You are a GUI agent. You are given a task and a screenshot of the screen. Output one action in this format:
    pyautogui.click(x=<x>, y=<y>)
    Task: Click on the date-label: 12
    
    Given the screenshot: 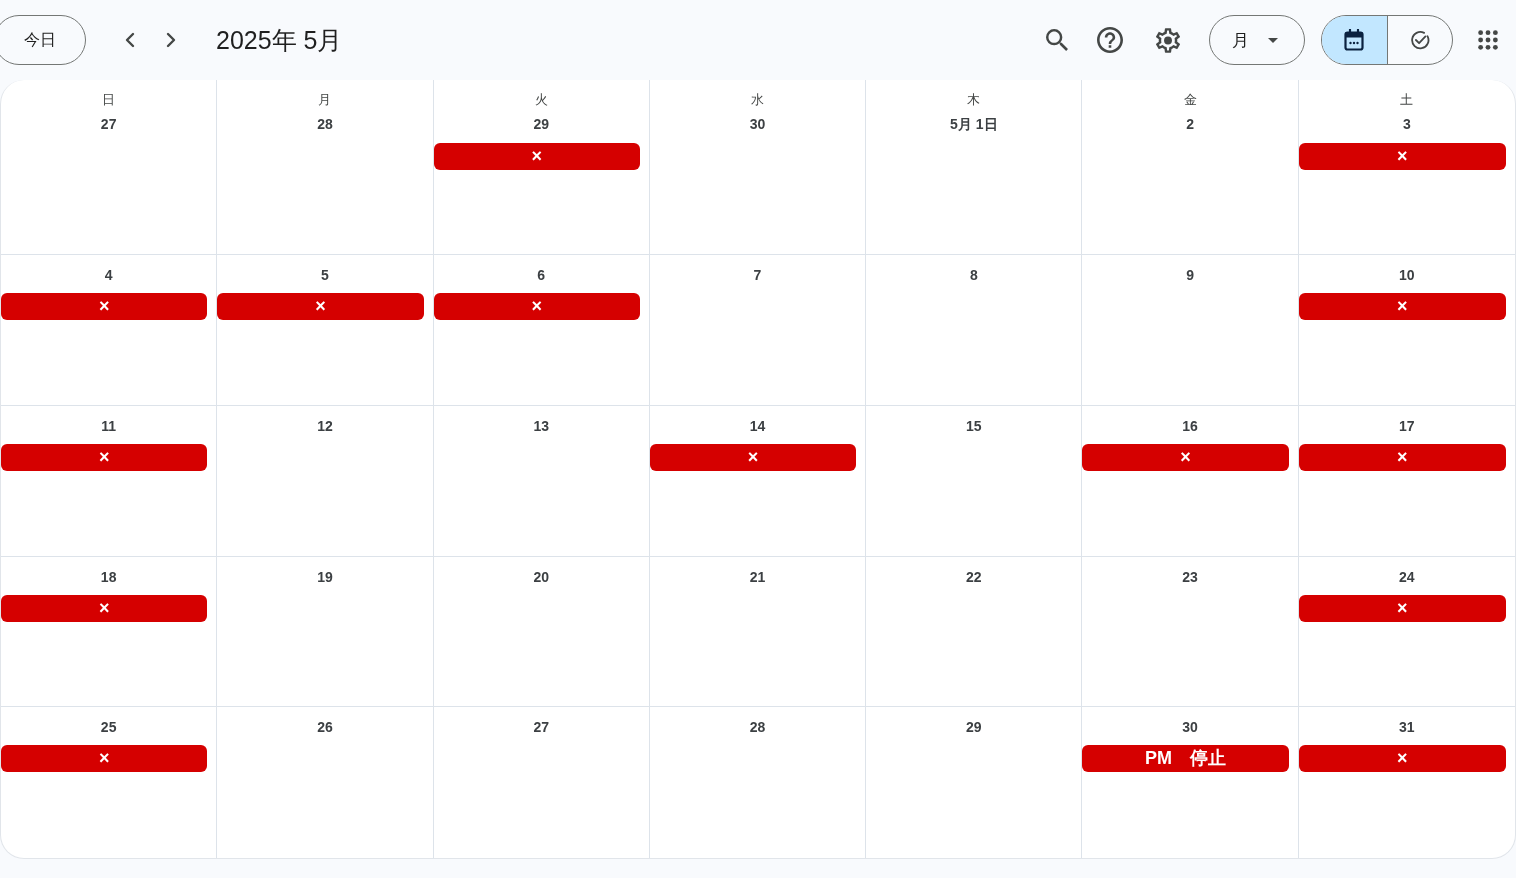 What is the action you would take?
    pyautogui.click(x=325, y=426)
    